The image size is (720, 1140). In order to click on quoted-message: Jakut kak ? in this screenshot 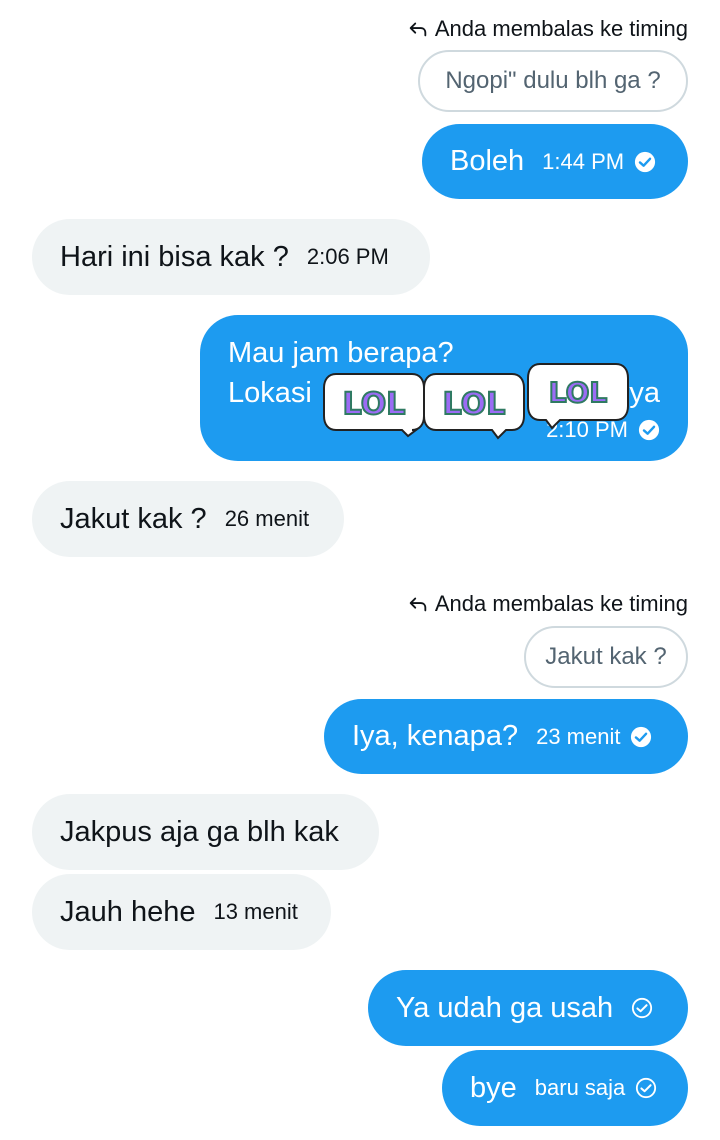, I will do `click(606, 657)`.